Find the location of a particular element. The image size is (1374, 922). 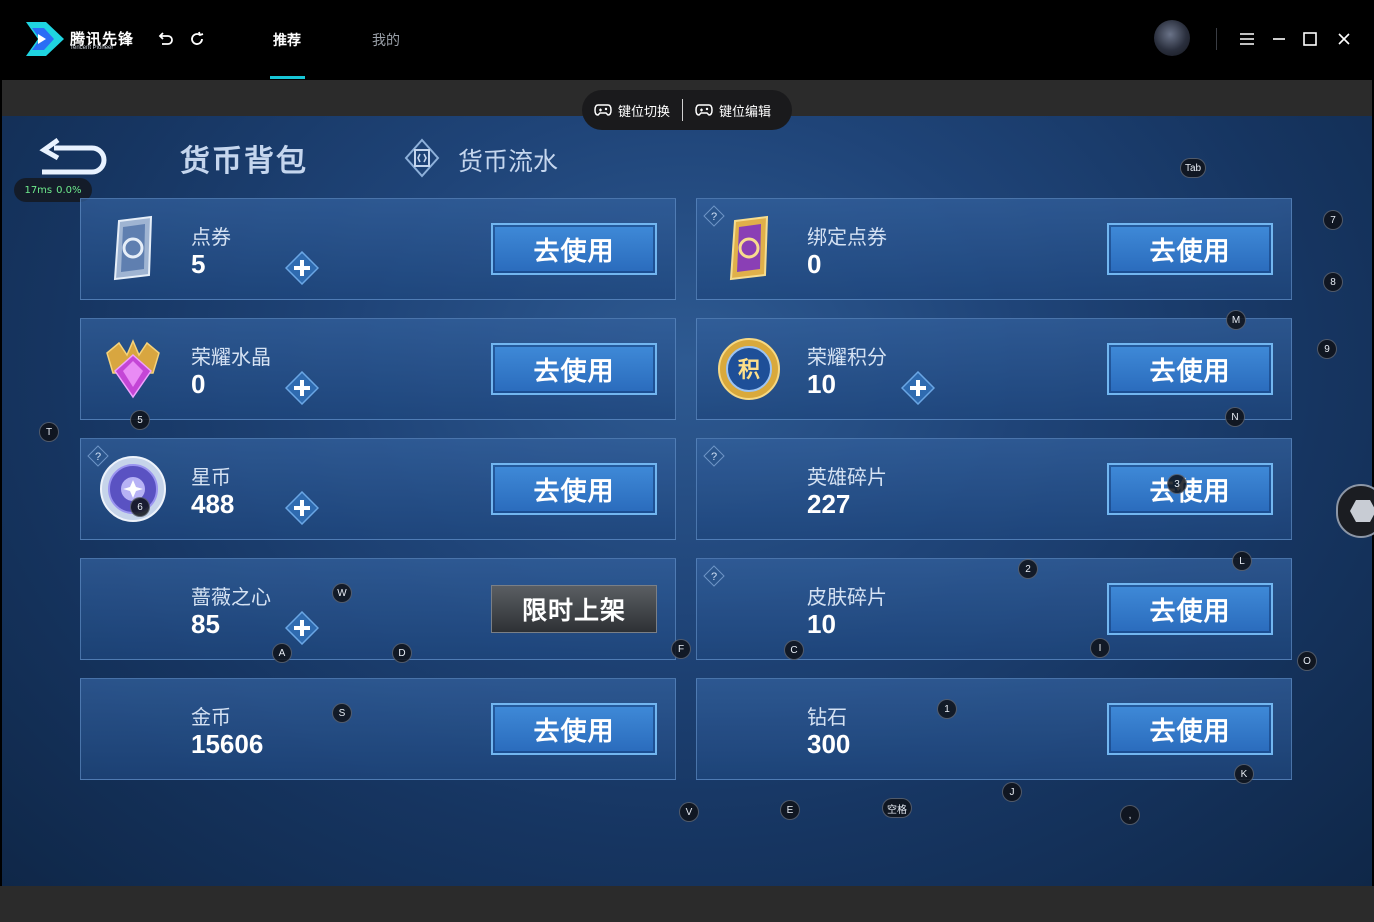

refresh-icon is located at coordinates (197, 39).